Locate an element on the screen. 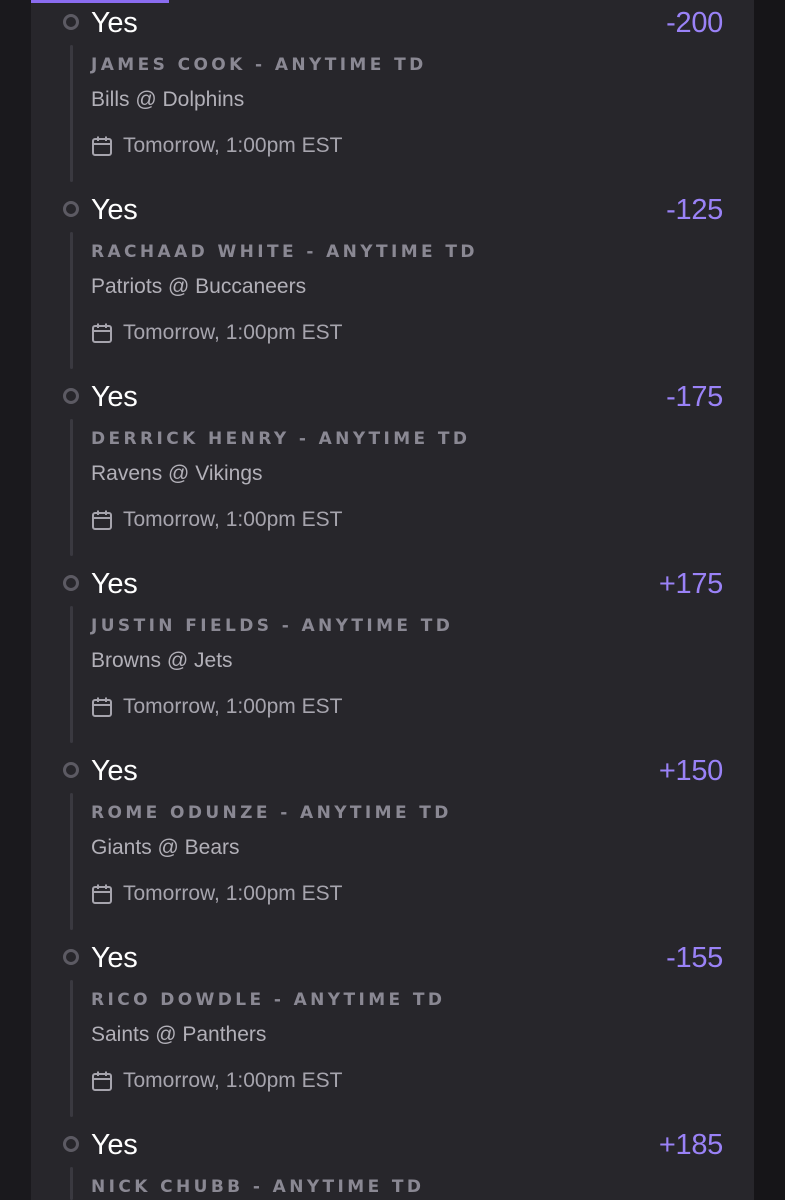 The width and height of the screenshot is (785, 1200). leg-game: Patriots @ Buccaneers is located at coordinates (199, 286).